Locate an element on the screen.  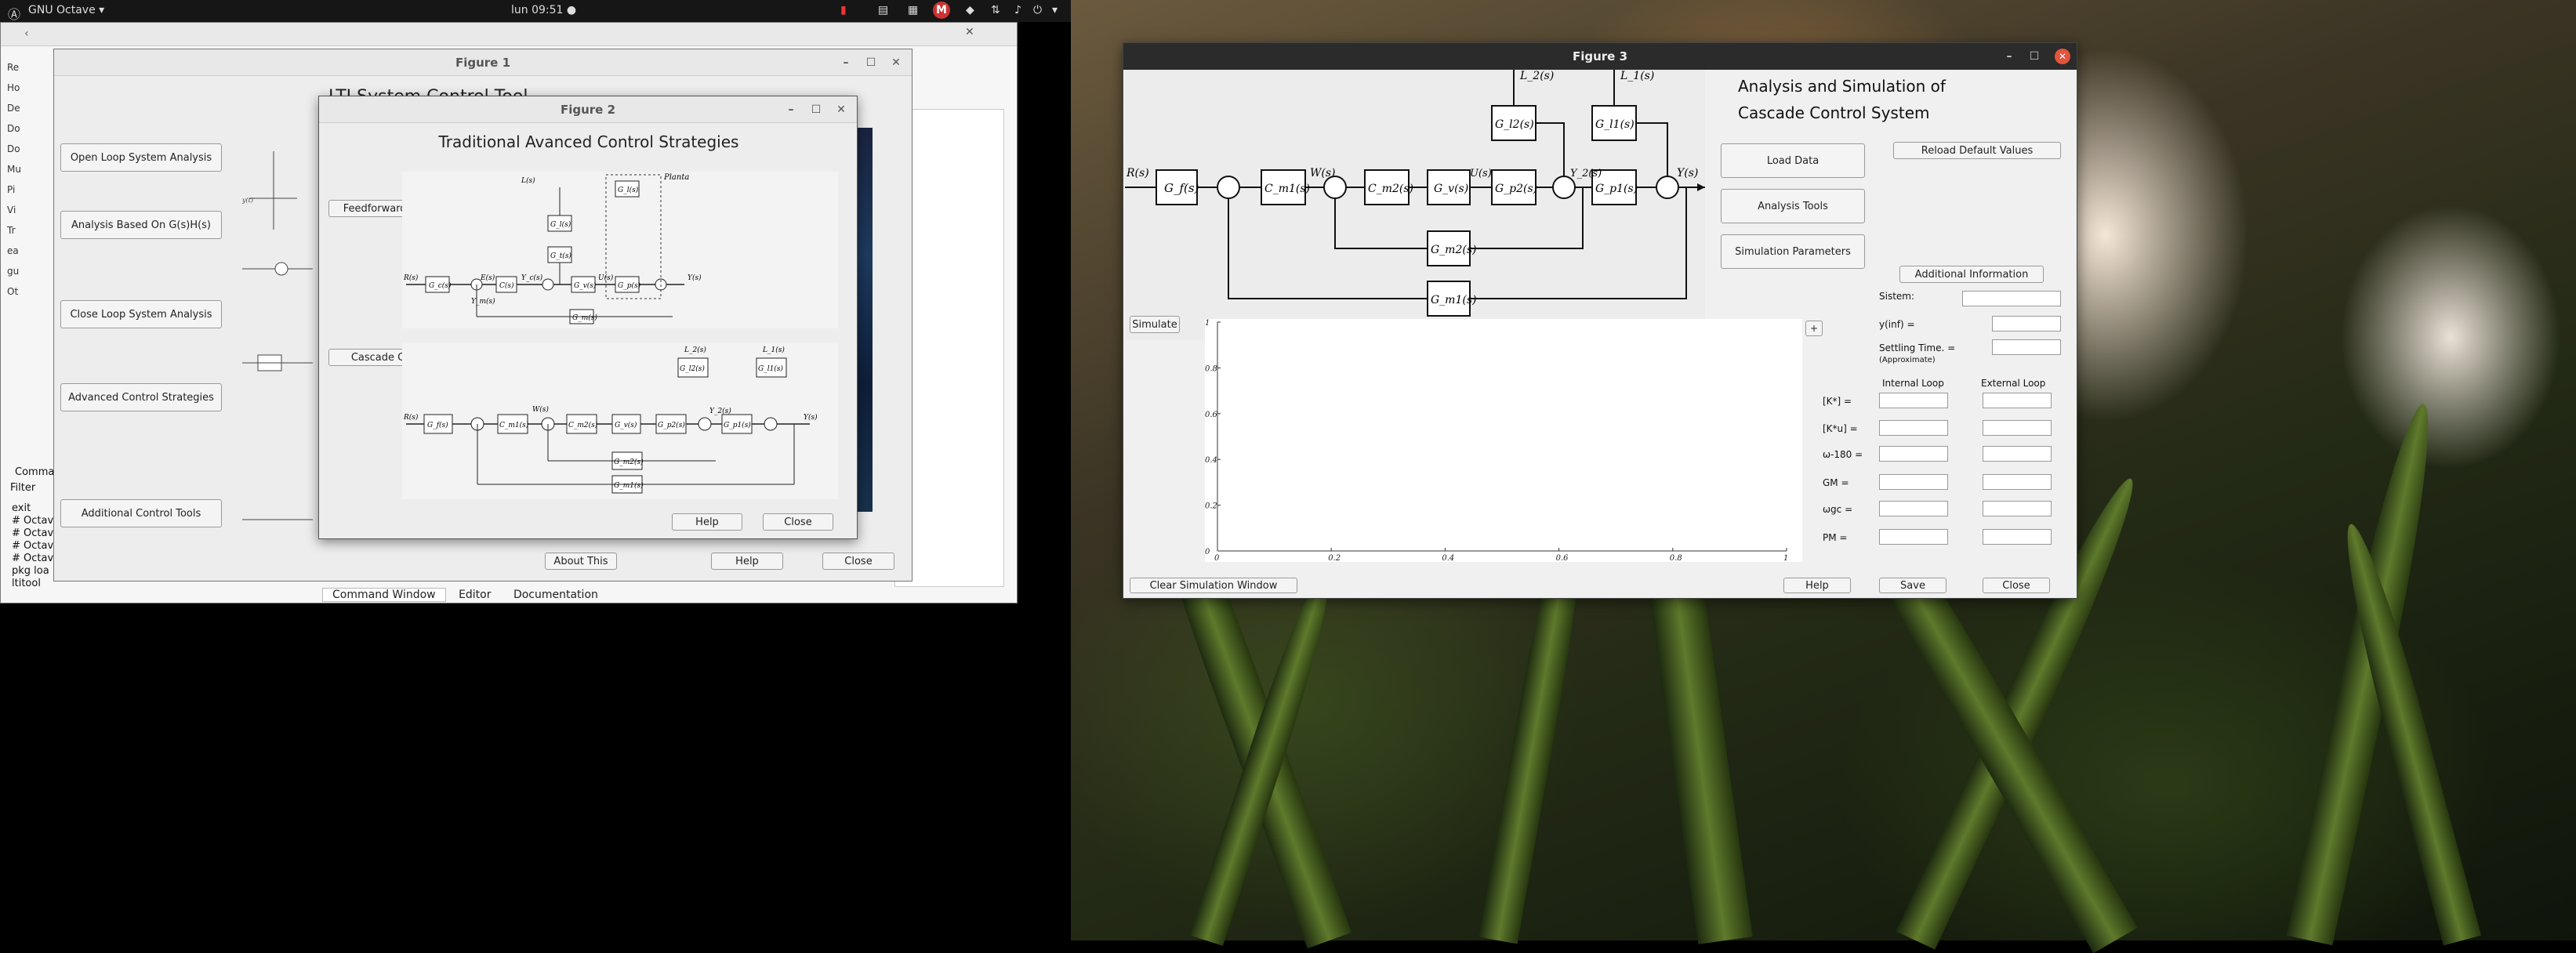
mail-icon: M is located at coordinates (942, 10).